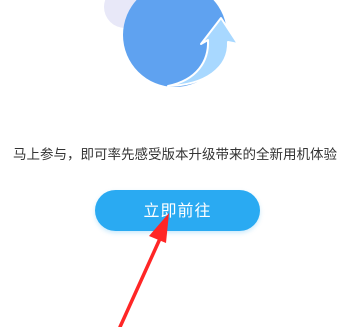 The width and height of the screenshot is (350, 327). What do you see at coordinates (175, 155) in the screenshot?
I see `upgrade-message: 马上参与，即可率先感受版本升级带来的全新用机体验` at bounding box center [175, 155].